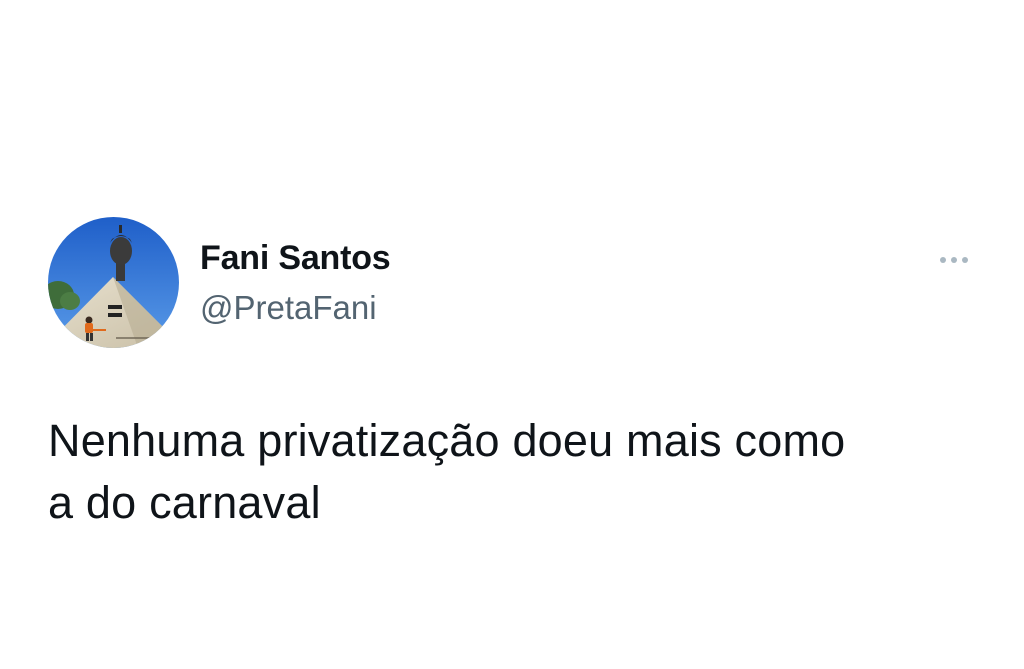  What do you see at coordinates (295, 258) in the screenshot?
I see `author-display-name: Fani Santos` at bounding box center [295, 258].